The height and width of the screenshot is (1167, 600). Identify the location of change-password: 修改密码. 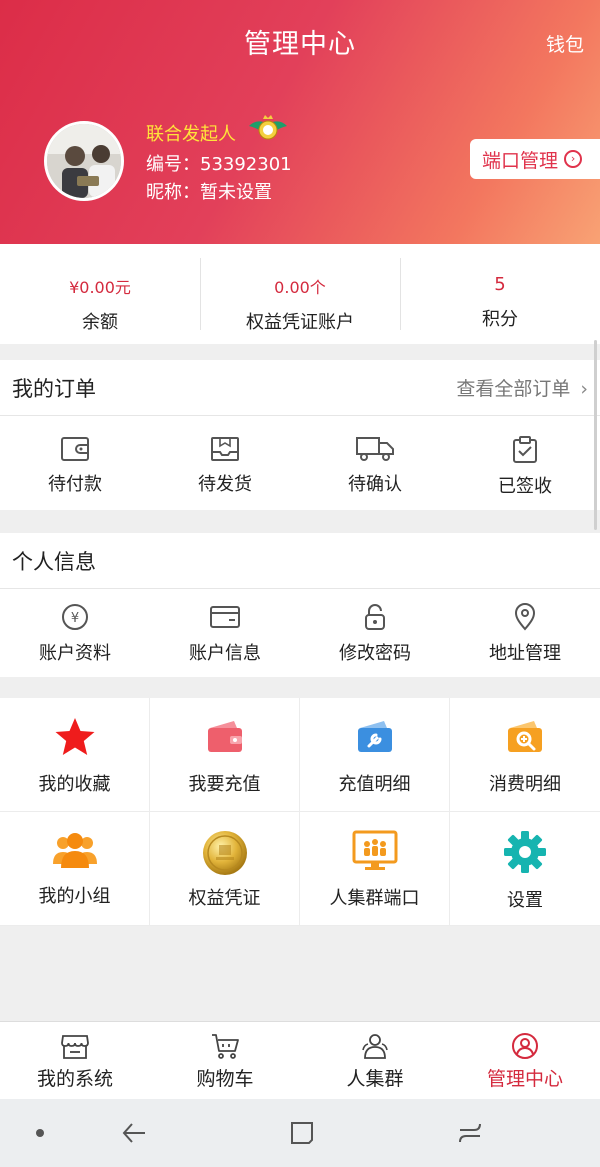
(375, 627).